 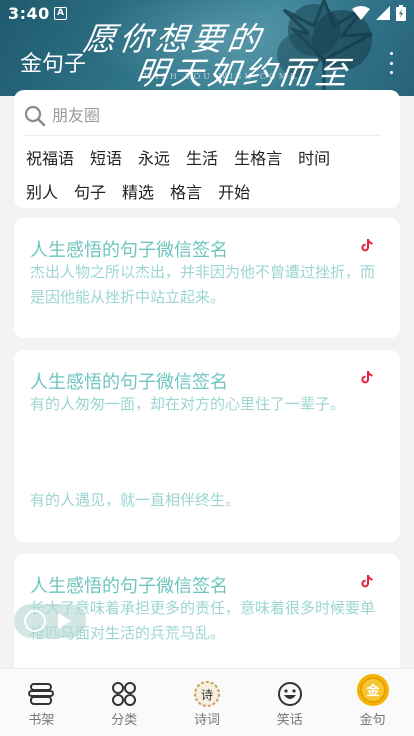 I want to click on tag-item: 生格言, so click(x=258, y=157).